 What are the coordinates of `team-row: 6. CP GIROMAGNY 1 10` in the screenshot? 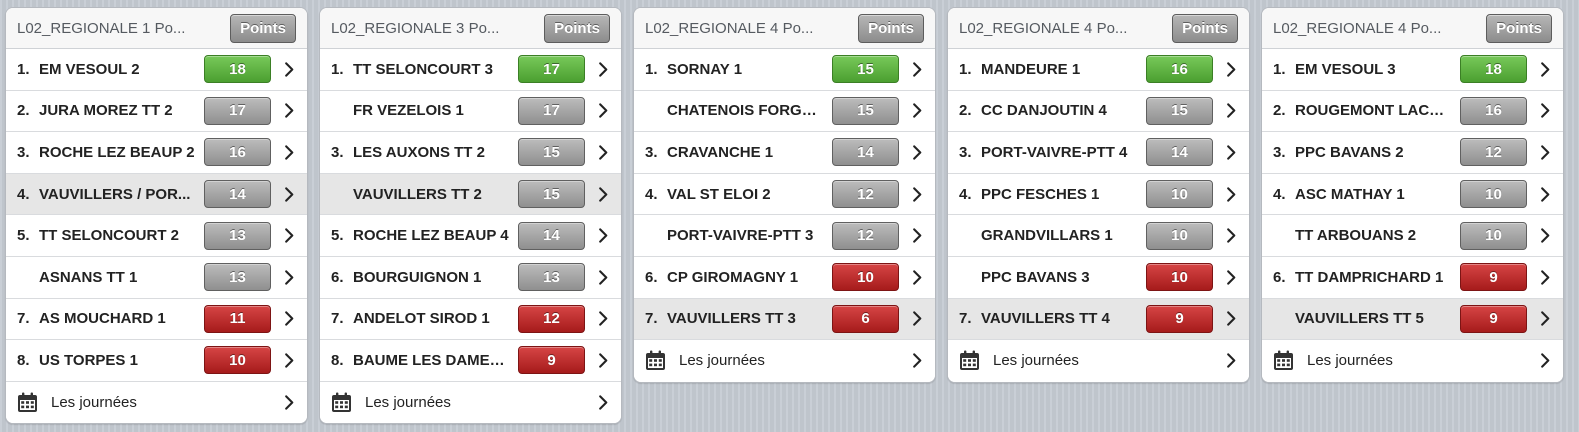 It's located at (784, 277).